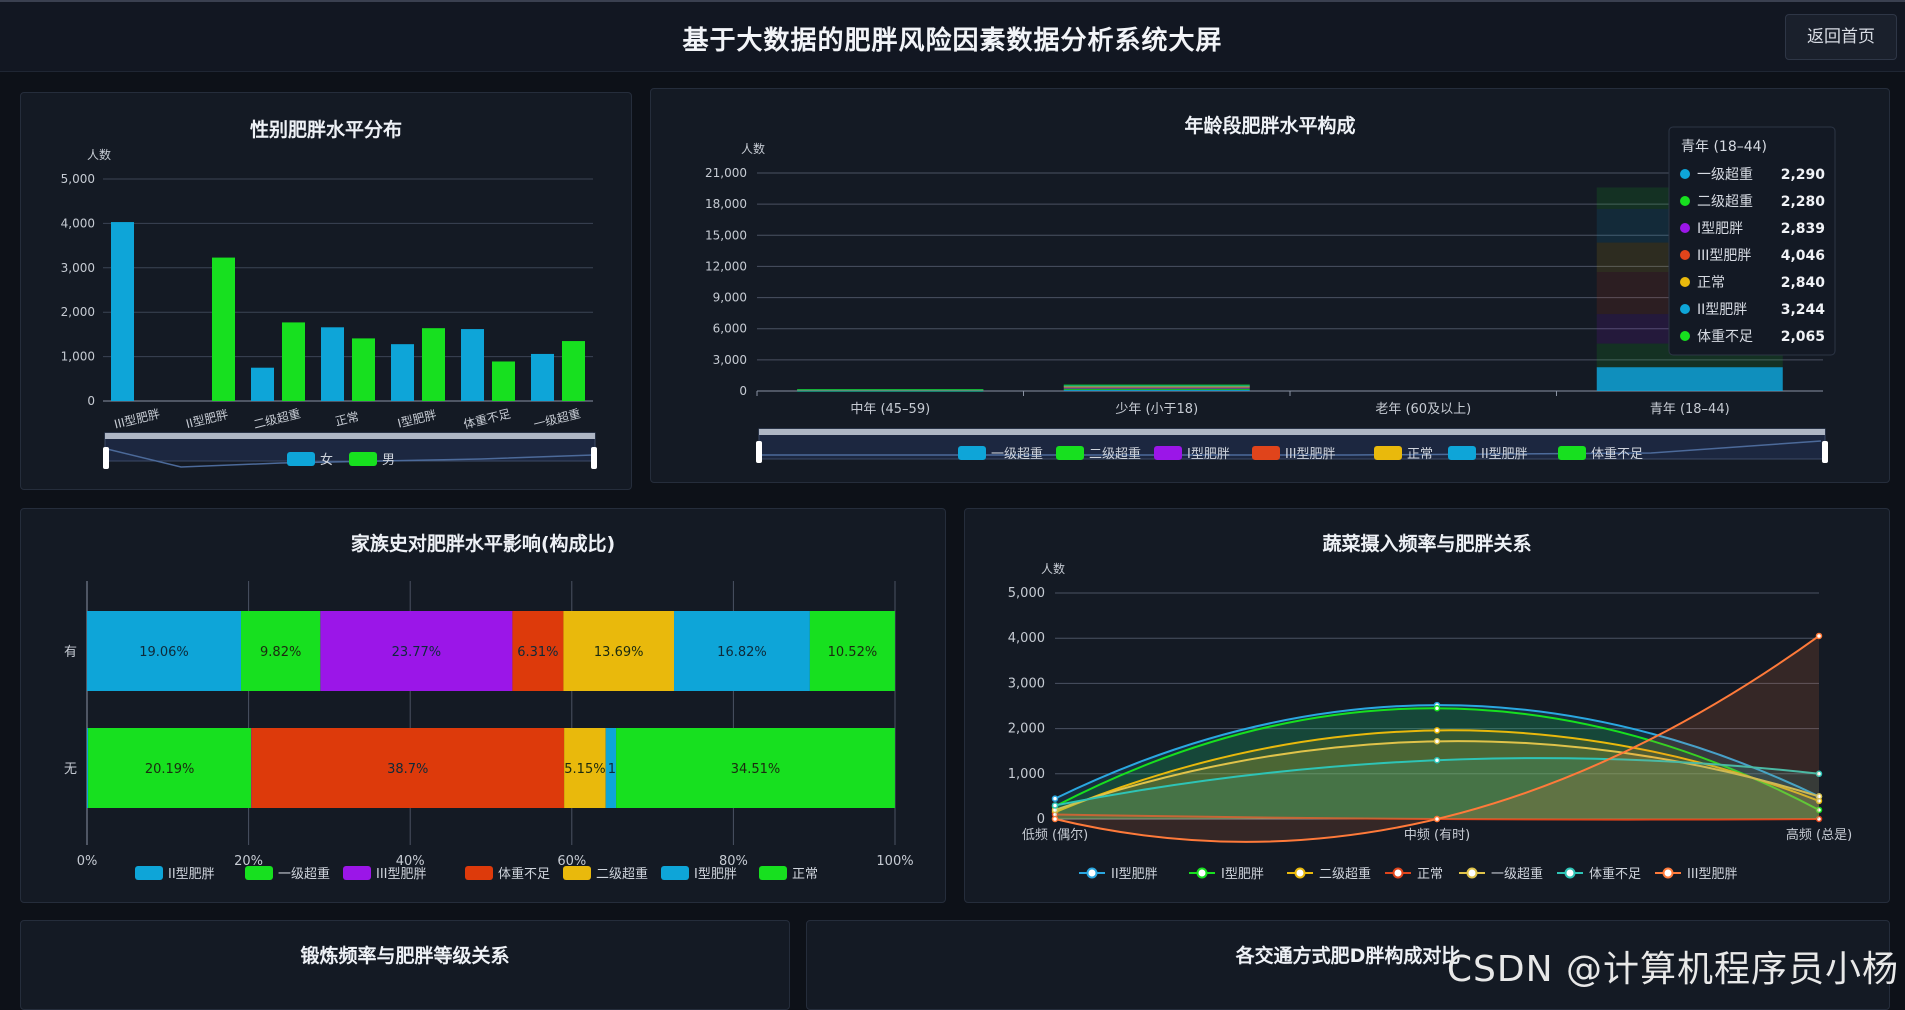  What do you see at coordinates (332, 364) in the screenshot?
I see `gender-bar-女-3` at bounding box center [332, 364].